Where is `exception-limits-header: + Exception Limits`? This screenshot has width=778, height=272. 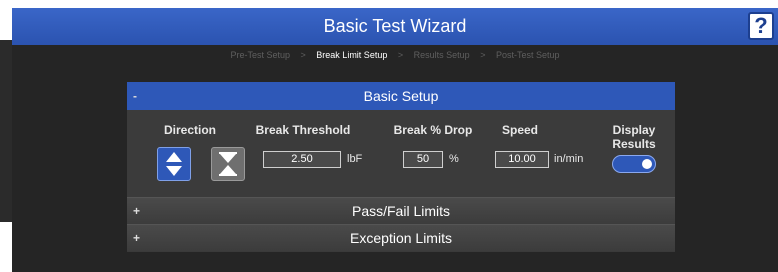 exception-limits-header: + Exception Limits is located at coordinates (401, 237).